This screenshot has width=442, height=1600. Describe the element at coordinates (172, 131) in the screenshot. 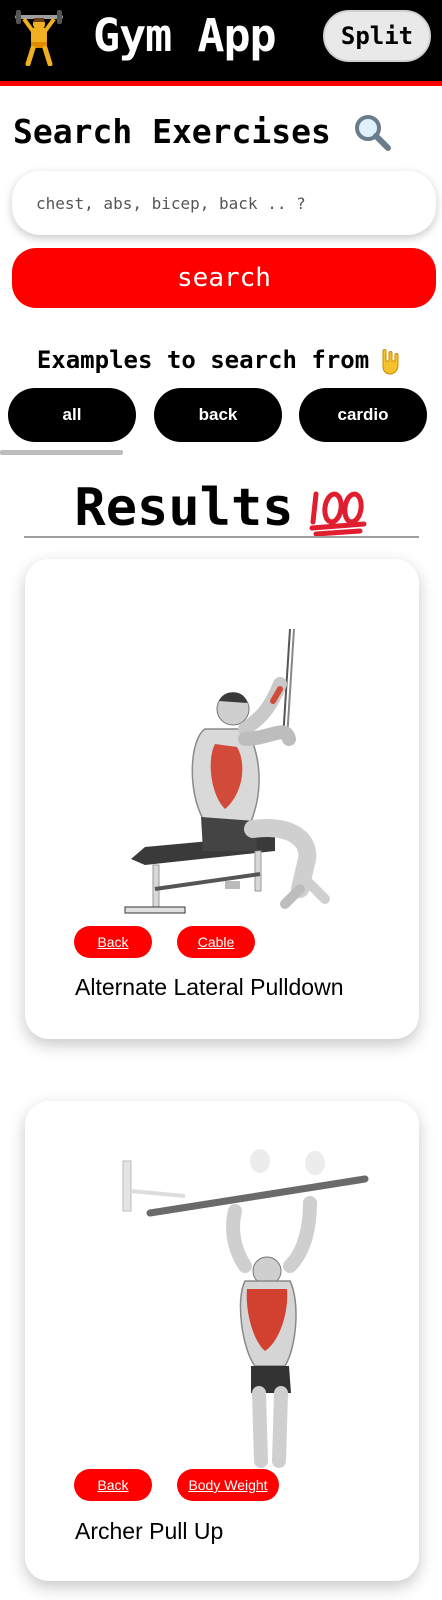

I see `search-heading-label: Search Exercises` at that location.